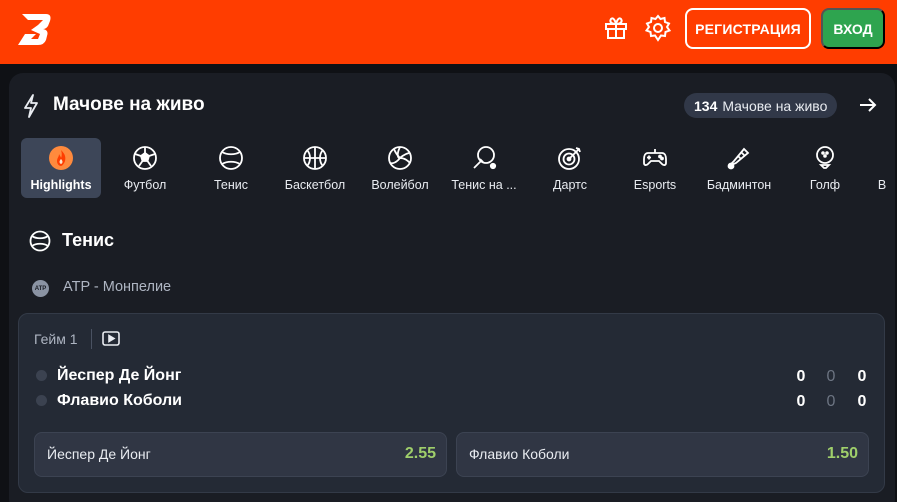  What do you see at coordinates (61, 185) in the screenshot?
I see `sport-label: Highlights` at bounding box center [61, 185].